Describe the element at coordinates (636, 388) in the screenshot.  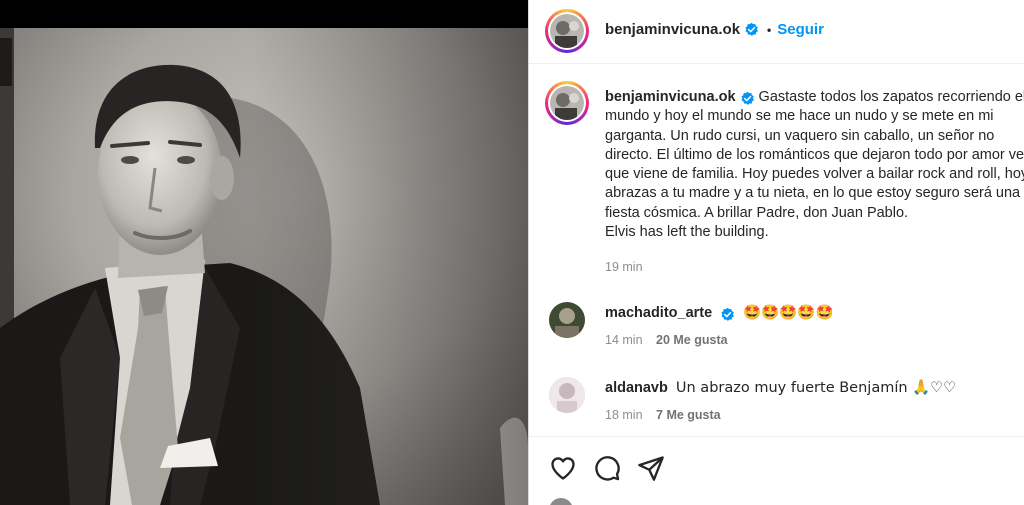
I see `comment-username: aldanavb` at that location.